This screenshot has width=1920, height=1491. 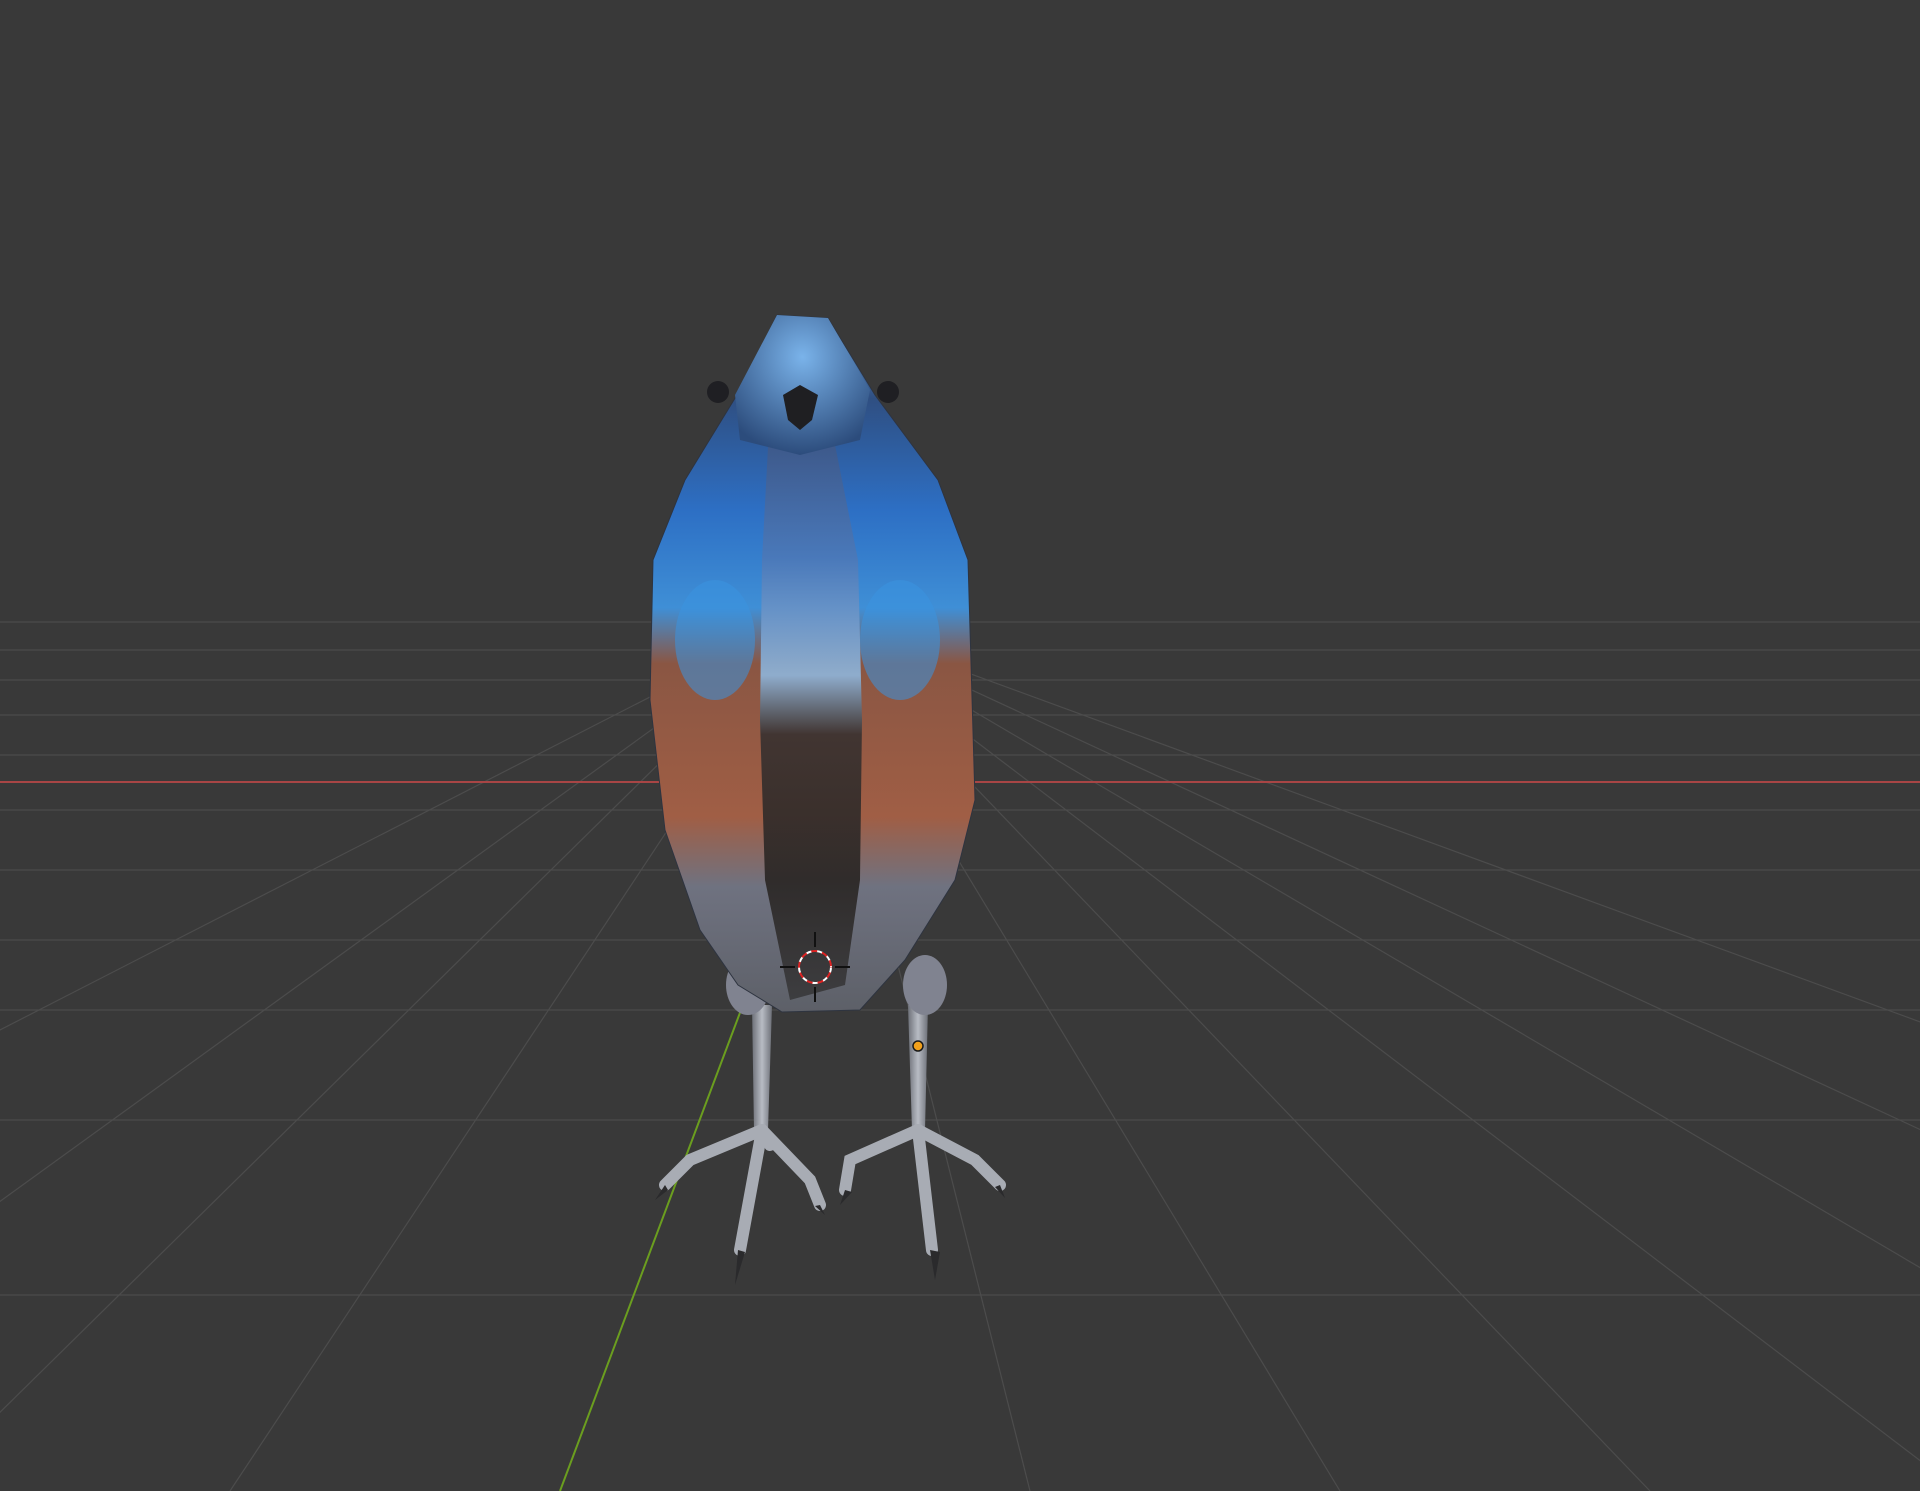 I want to click on bird-head, so click(x=802, y=385).